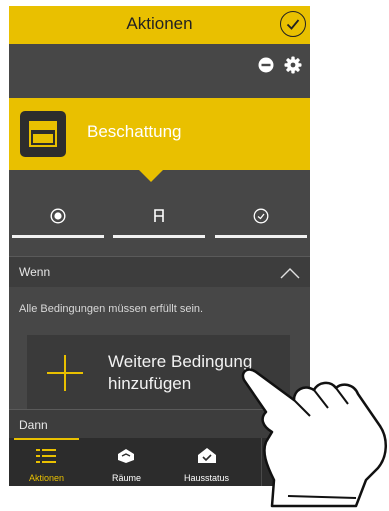  What do you see at coordinates (111, 309) in the screenshot?
I see `conditions-hint: Alle Bedingungen müssen erfüllt sein.` at bounding box center [111, 309].